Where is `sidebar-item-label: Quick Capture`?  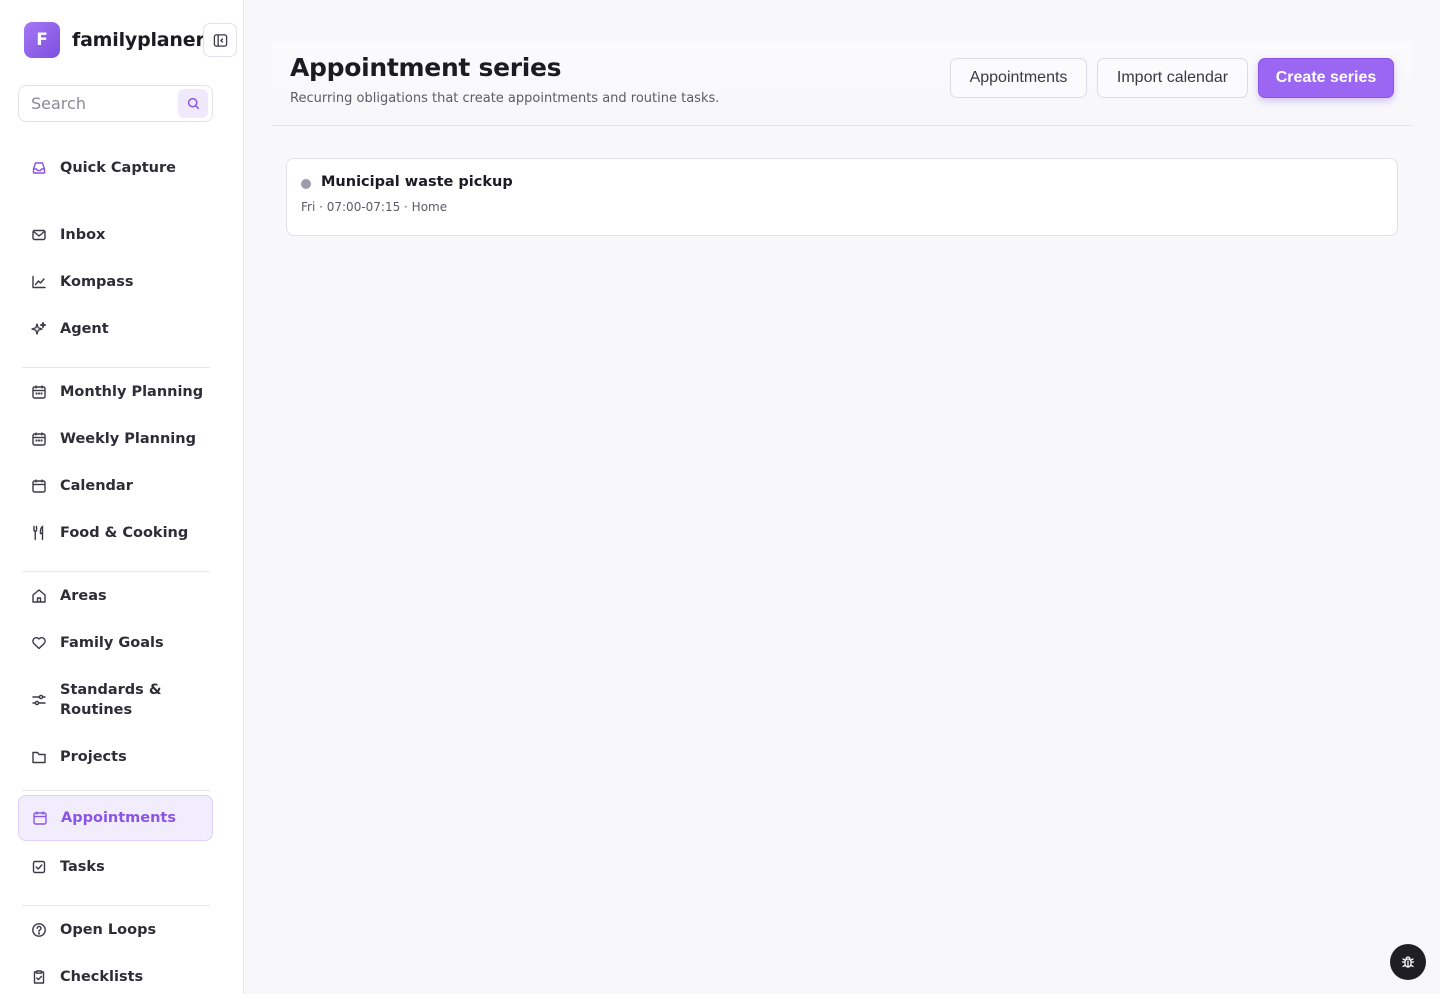
sidebar-item-label: Quick Capture is located at coordinates (118, 168).